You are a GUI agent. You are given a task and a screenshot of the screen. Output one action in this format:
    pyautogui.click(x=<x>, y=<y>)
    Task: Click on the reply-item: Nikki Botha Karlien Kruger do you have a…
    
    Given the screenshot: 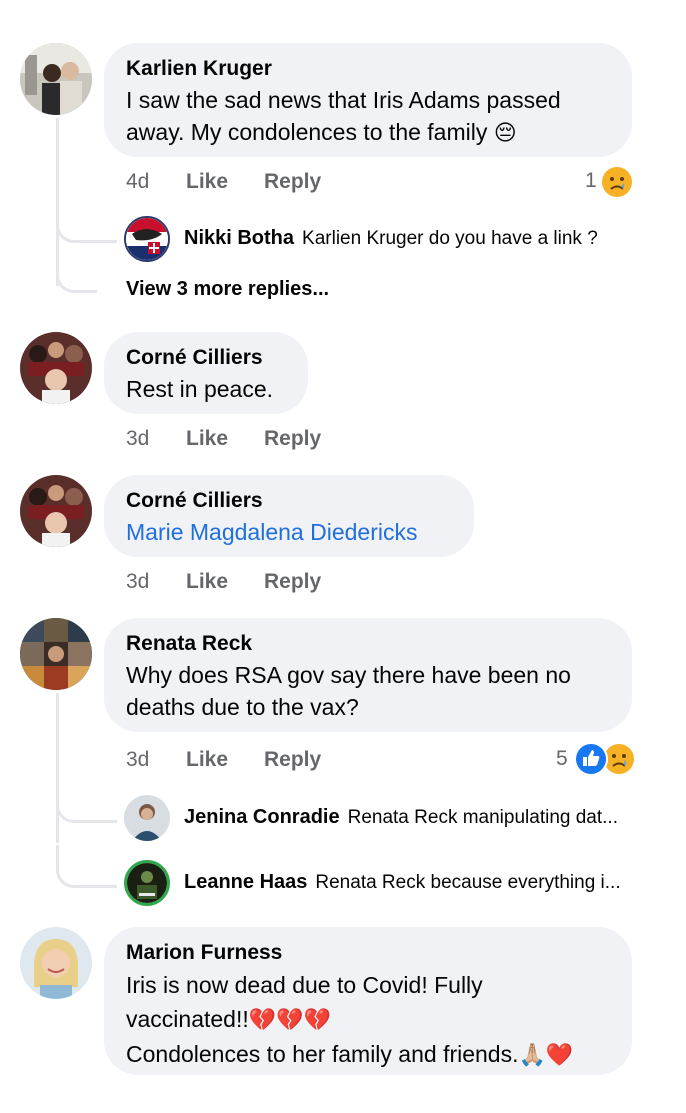 What is the action you would take?
    pyautogui.click(x=391, y=238)
    